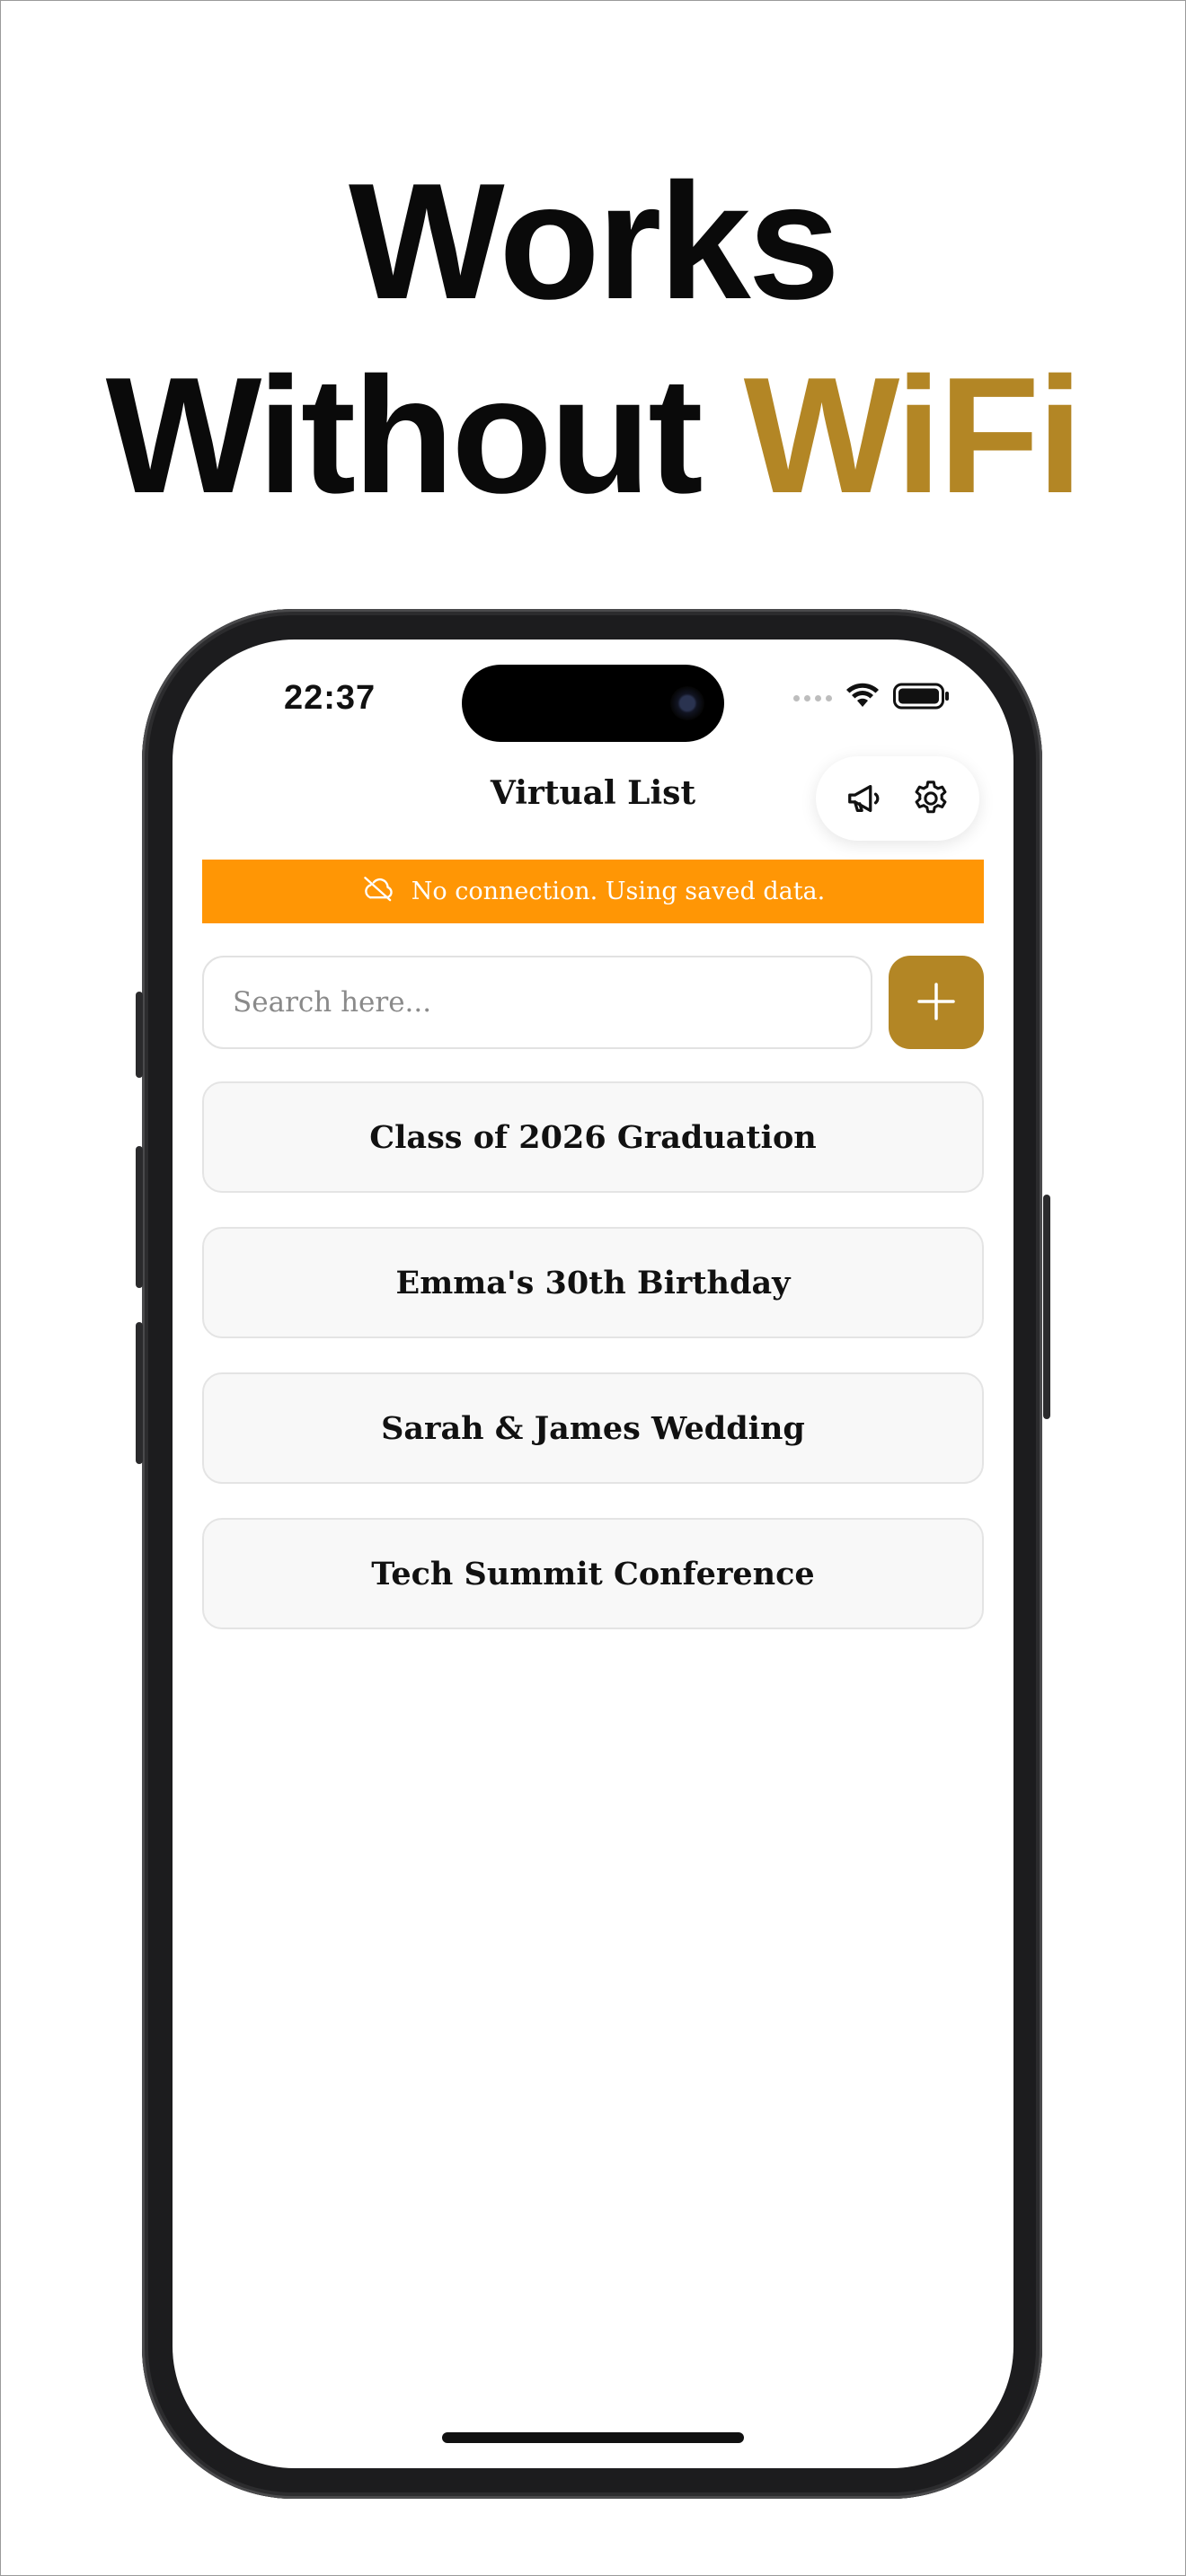  What do you see at coordinates (139, 1217) in the screenshot?
I see `volume-up-button` at bounding box center [139, 1217].